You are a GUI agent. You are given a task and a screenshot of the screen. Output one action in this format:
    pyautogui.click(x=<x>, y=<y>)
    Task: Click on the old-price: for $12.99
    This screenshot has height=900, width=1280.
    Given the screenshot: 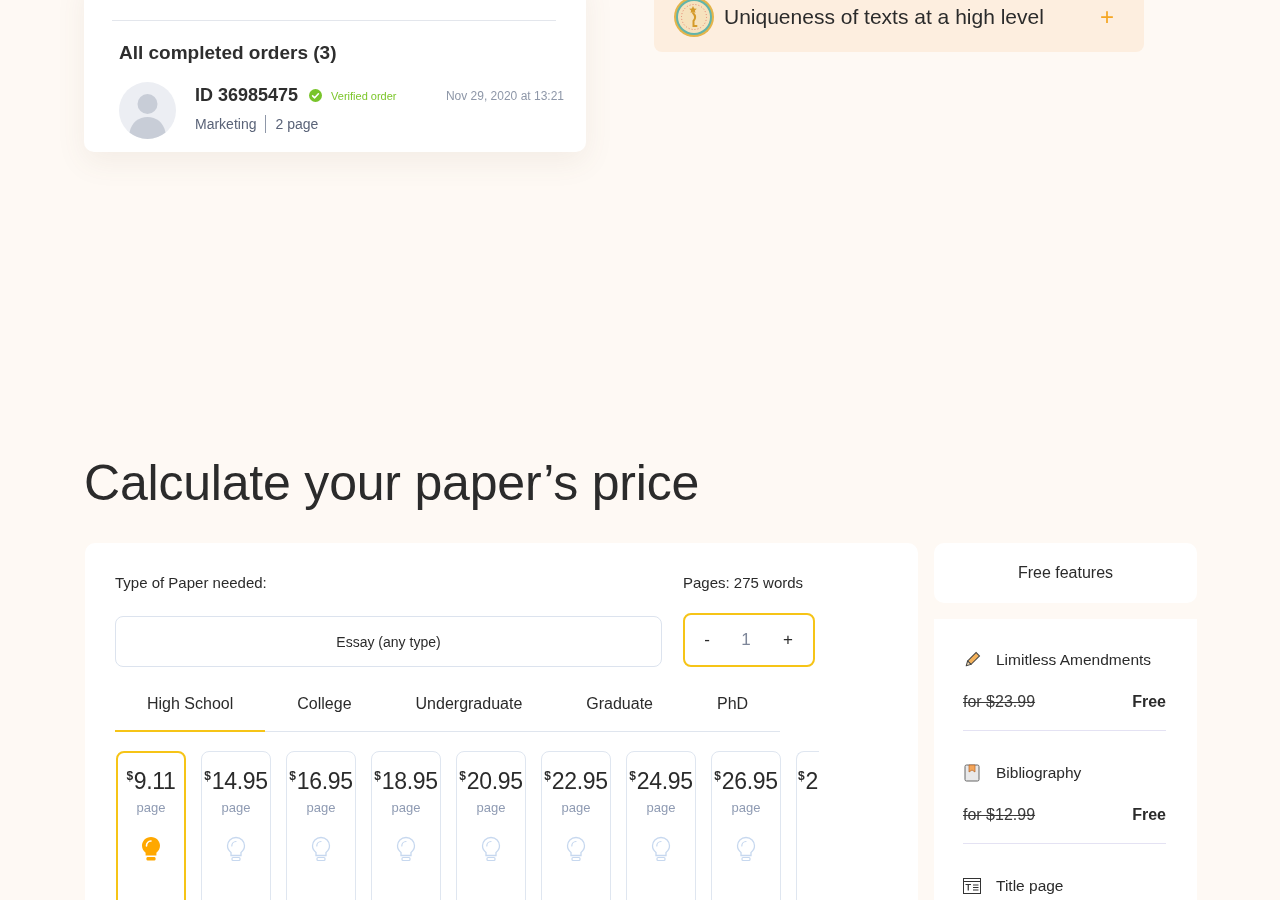 What is the action you would take?
    pyautogui.click(x=999, y=815)
    